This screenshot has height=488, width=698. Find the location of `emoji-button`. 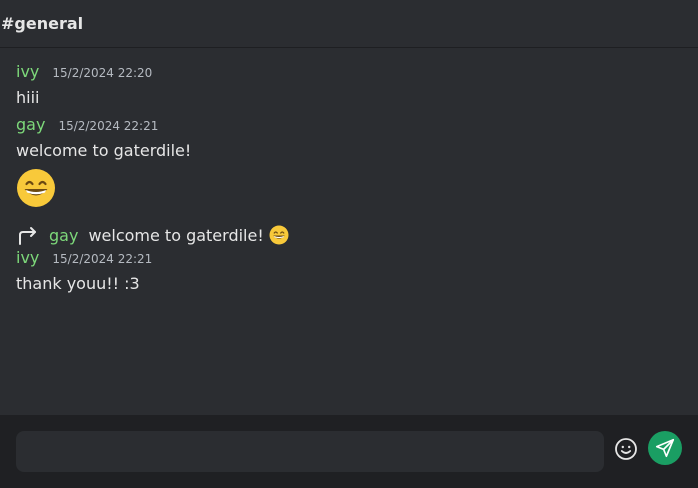

emoji-button is located at coordinates (626, 449).